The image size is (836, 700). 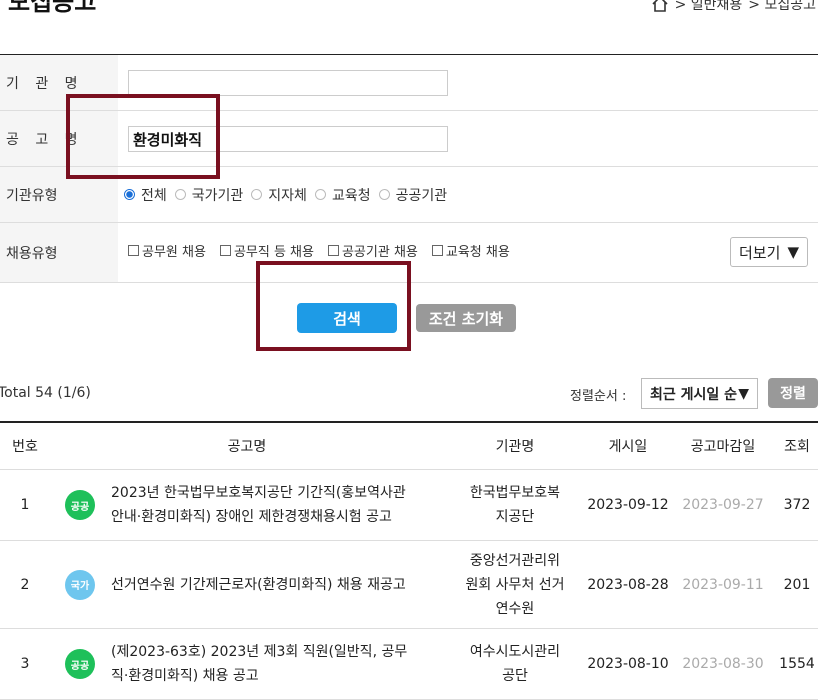 What do you see at coordinates (628, 446) in the screenshot?
I see `column-header-posted: 게시일` at bounding box center [628, 446].